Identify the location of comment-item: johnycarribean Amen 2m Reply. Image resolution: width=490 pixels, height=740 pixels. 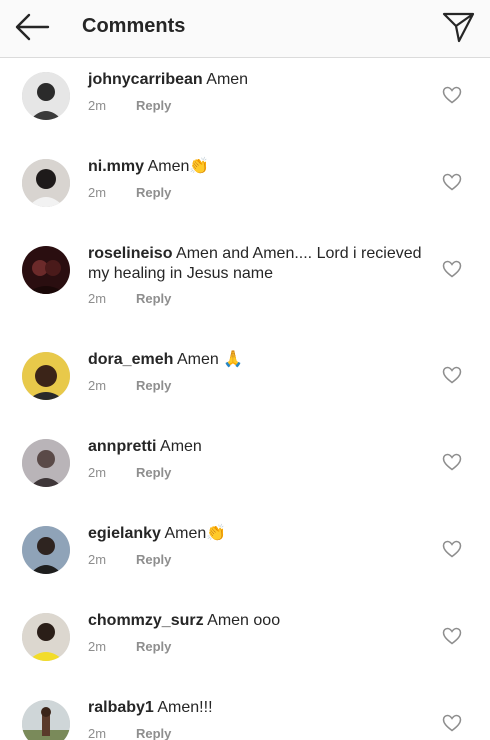
(245, 101).